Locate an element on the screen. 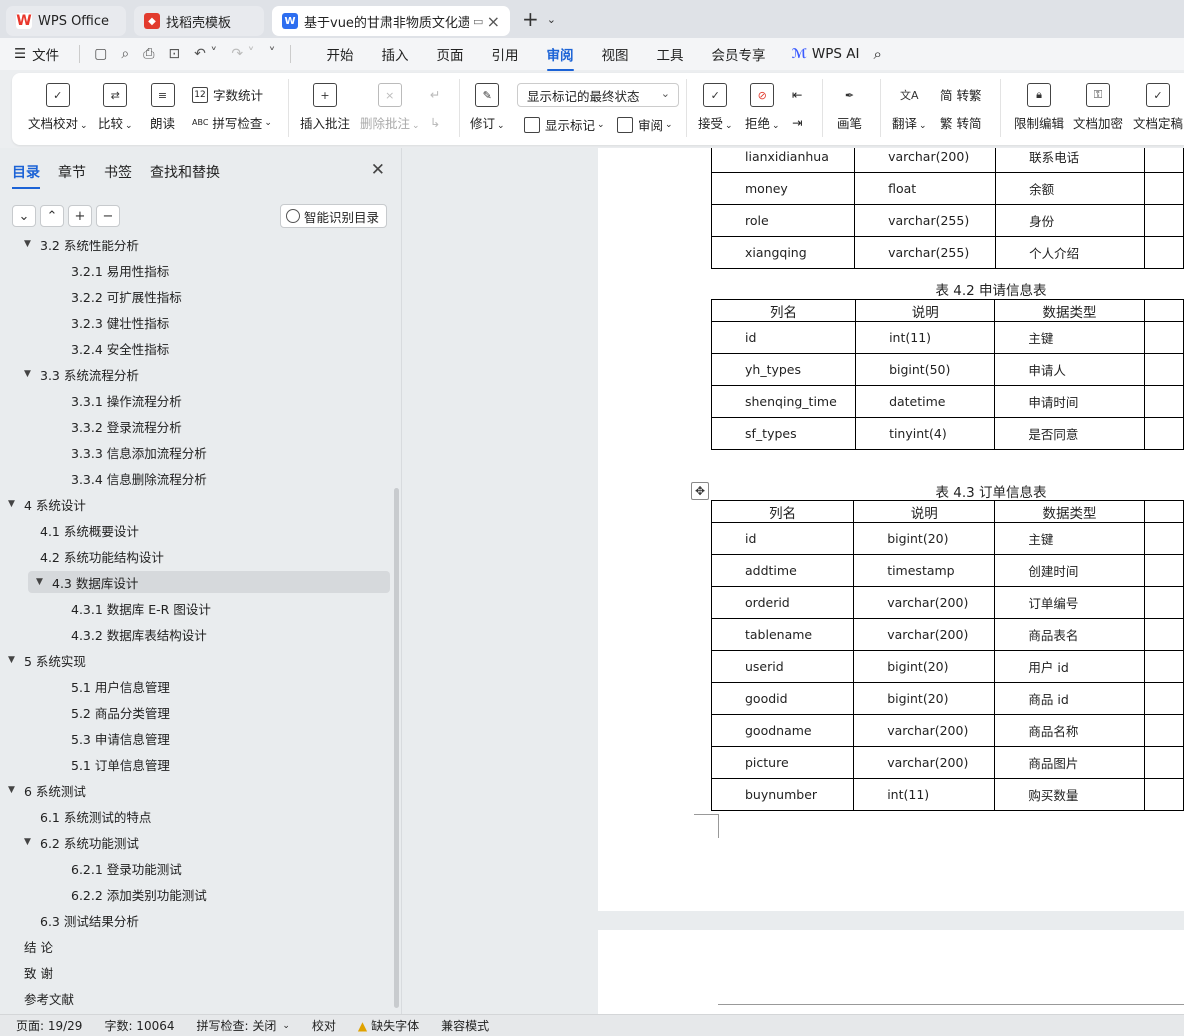 Image resolution: width=1184 pixels, height=1036 pixels. compare-button: ⇄ 比较 ⌄ is located at coordinates (115, 107).